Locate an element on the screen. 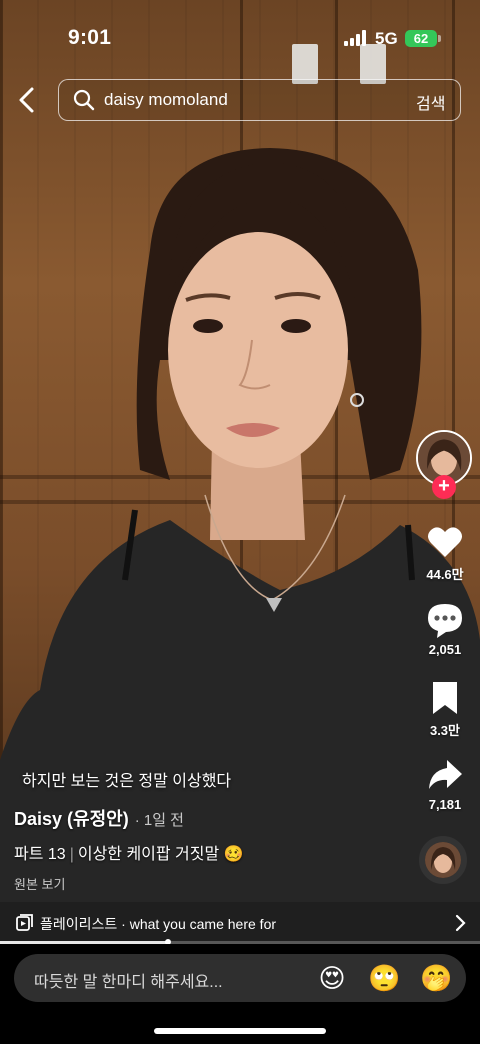 This screenshot has height=1044, width=480. search-query: daisy momoland is located at coordinates (166, 100).